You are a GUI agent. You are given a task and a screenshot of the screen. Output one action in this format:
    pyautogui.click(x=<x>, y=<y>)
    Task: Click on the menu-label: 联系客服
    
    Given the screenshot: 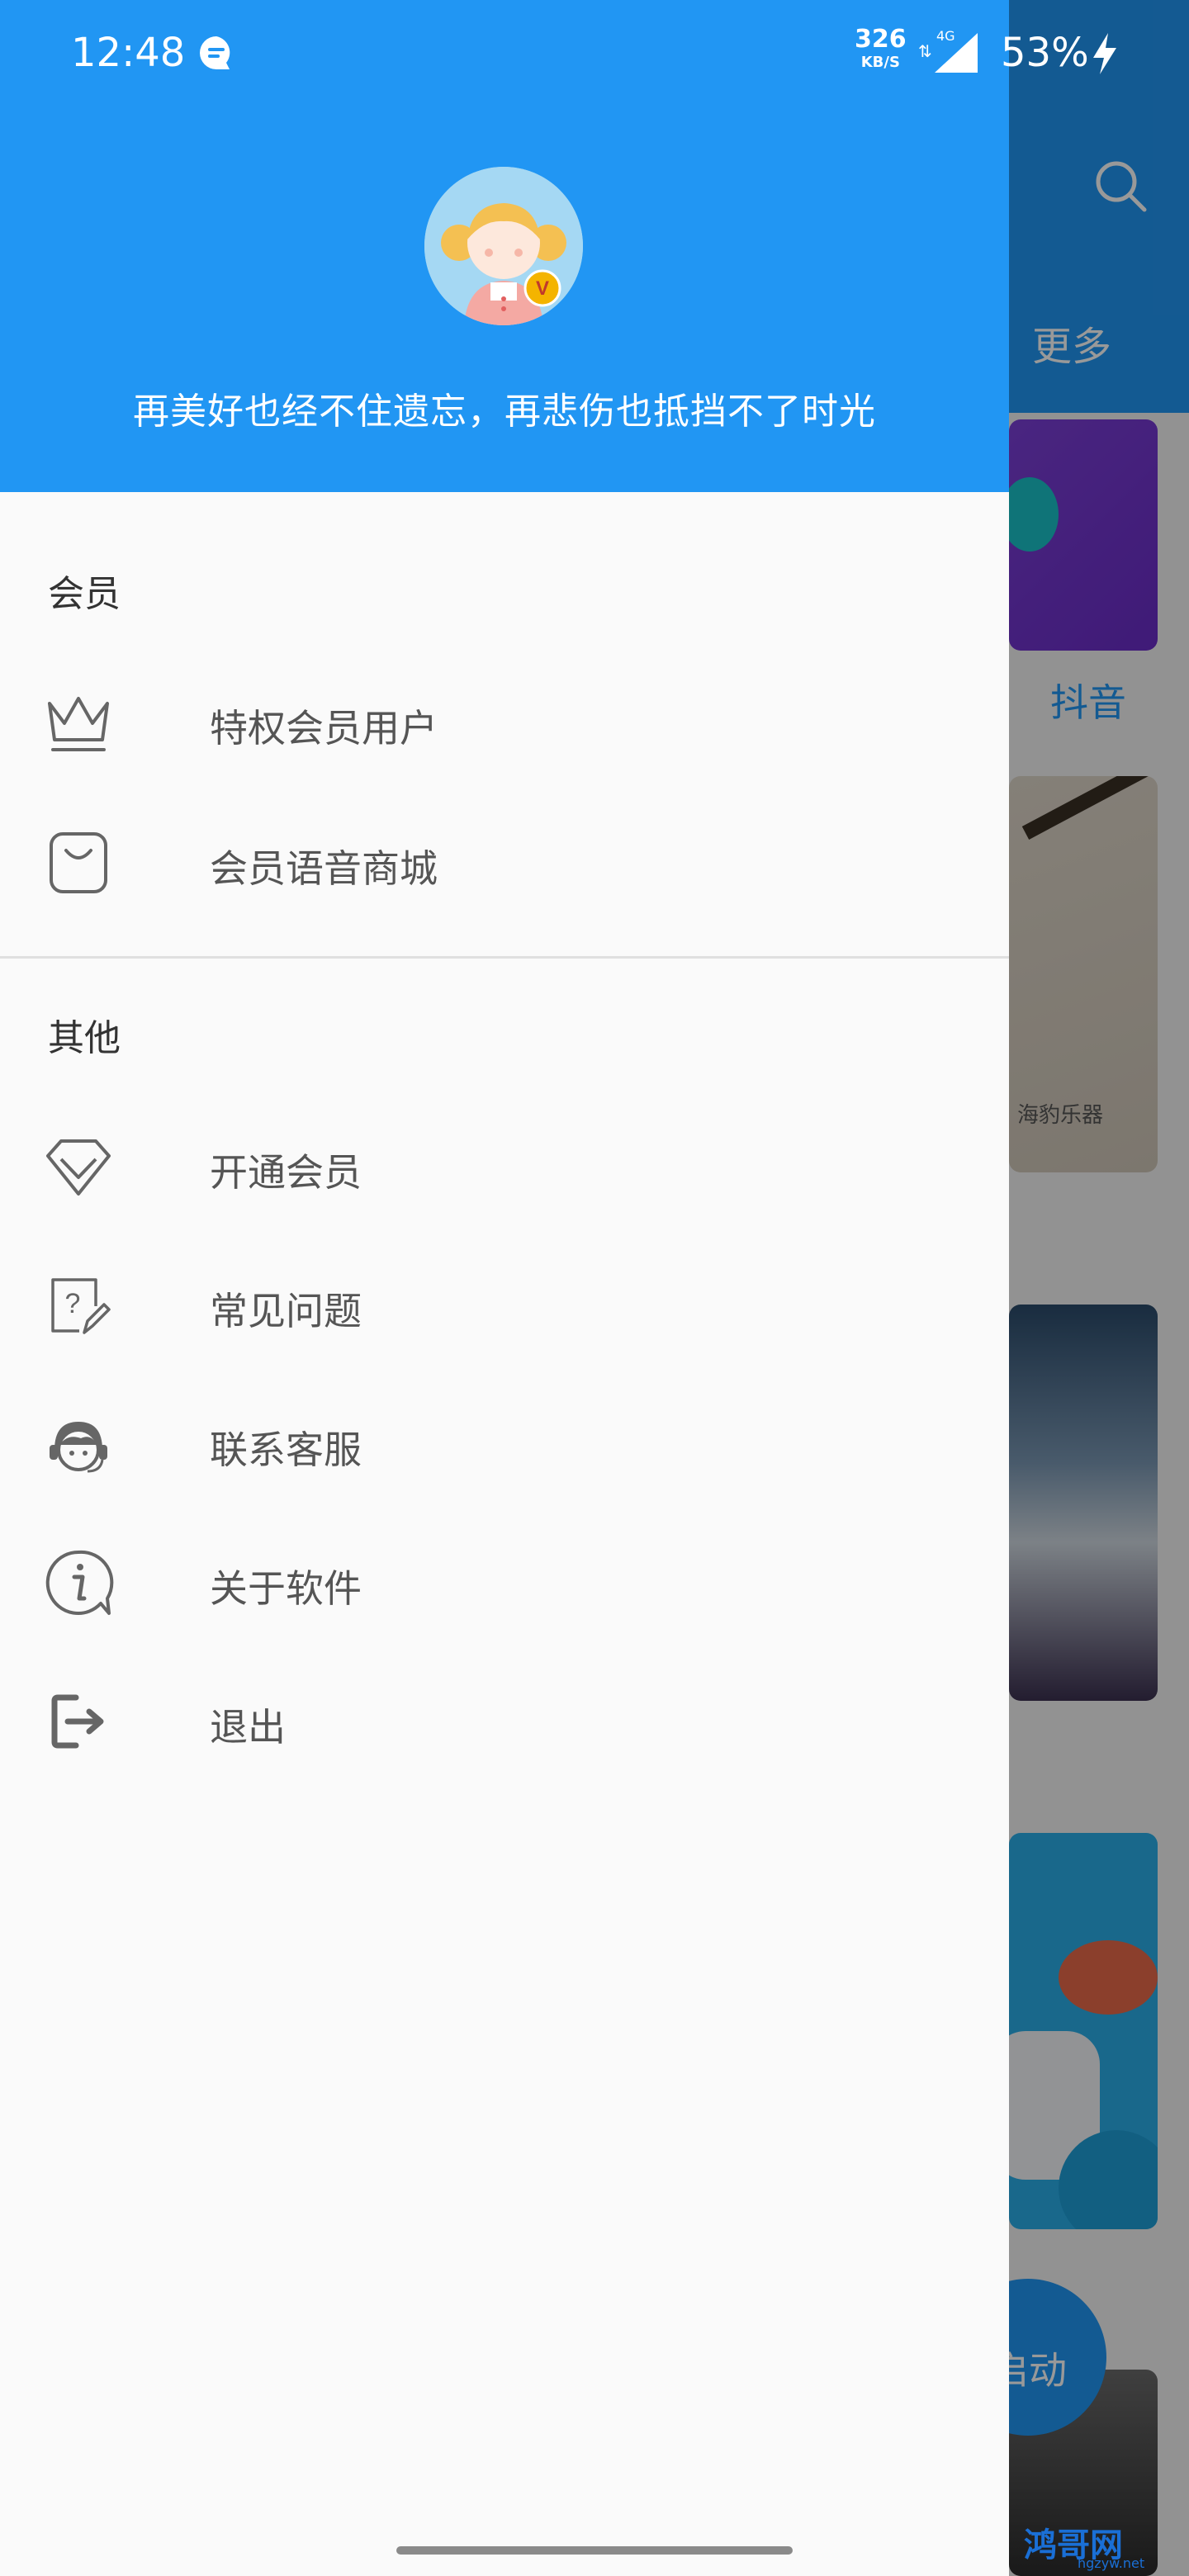 What is the action you would take?
    pyautogui.click(x=286, y=1450)
    